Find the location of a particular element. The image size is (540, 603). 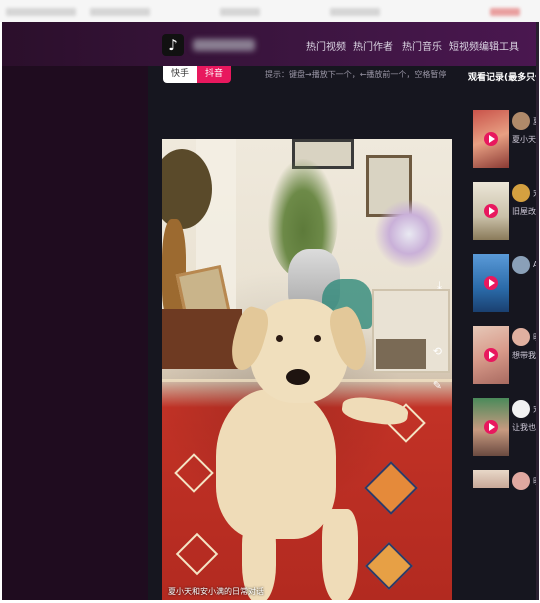

toggle-kuaishou: 快手 is located at coordinates (180, 74).